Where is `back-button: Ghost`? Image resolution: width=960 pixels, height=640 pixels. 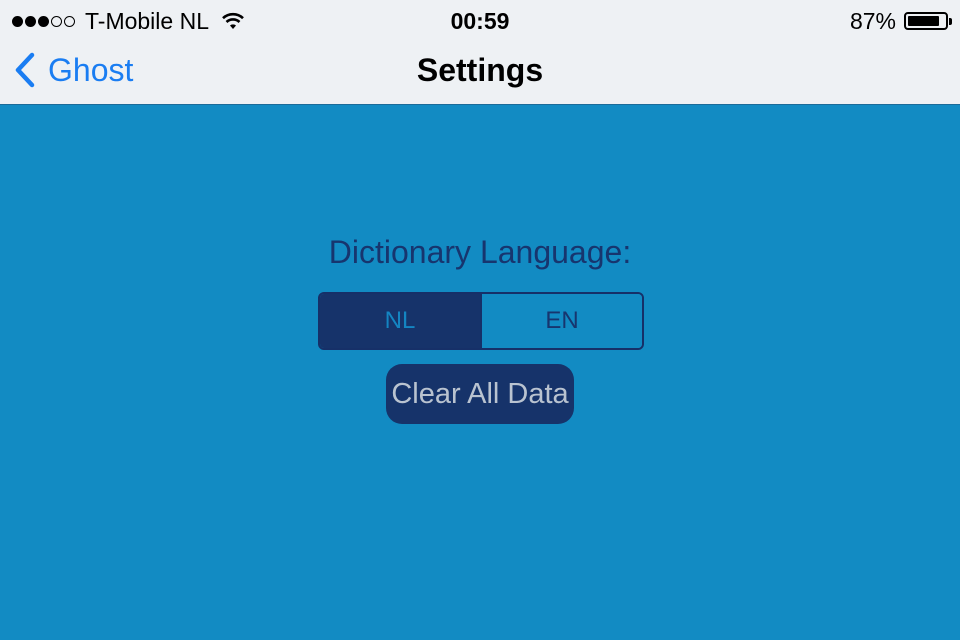 back-button: Ghost is located at coordinates (73, 70).